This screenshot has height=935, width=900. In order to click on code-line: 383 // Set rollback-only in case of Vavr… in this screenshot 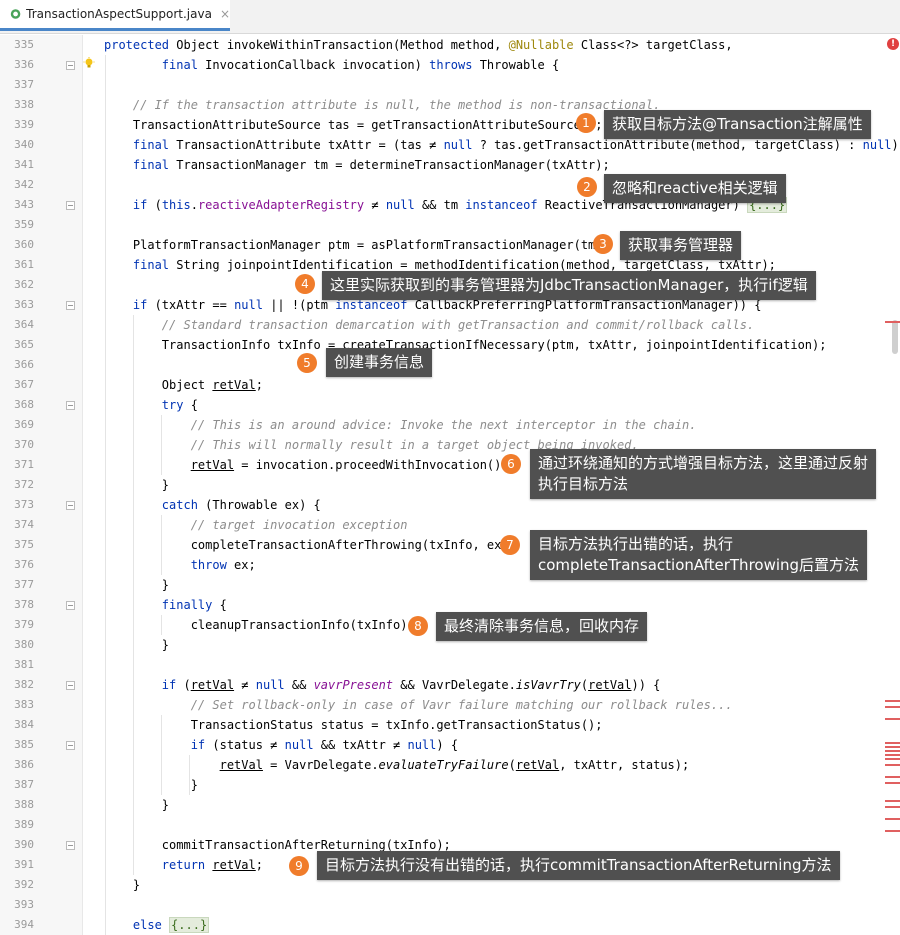, I will do `click(450, 705)`.